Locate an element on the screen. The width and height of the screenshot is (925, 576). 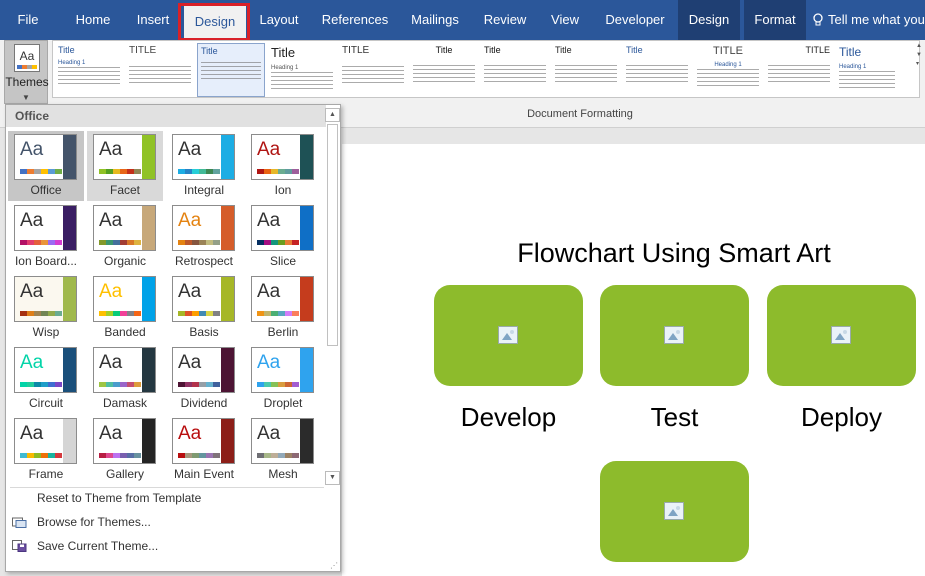
scrollbar-thumb is located at coordinates (332, 235).